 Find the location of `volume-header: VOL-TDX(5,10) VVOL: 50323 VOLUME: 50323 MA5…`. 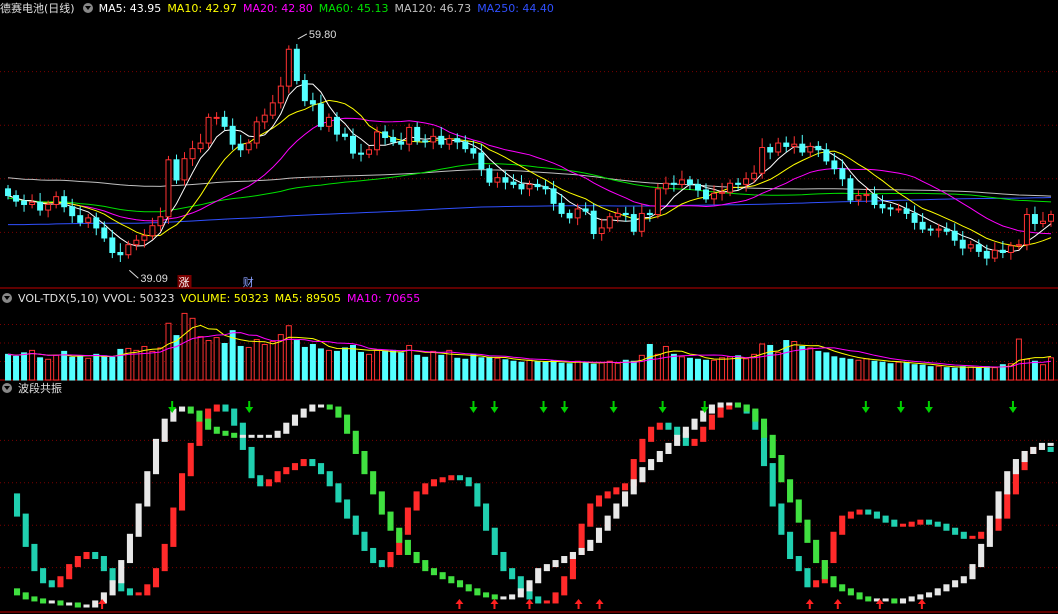

volume-header: VOL-TDX(5,10) VVOL: 50323 VOLUME: 50323 MA5… is located at coordinates (213, 298).